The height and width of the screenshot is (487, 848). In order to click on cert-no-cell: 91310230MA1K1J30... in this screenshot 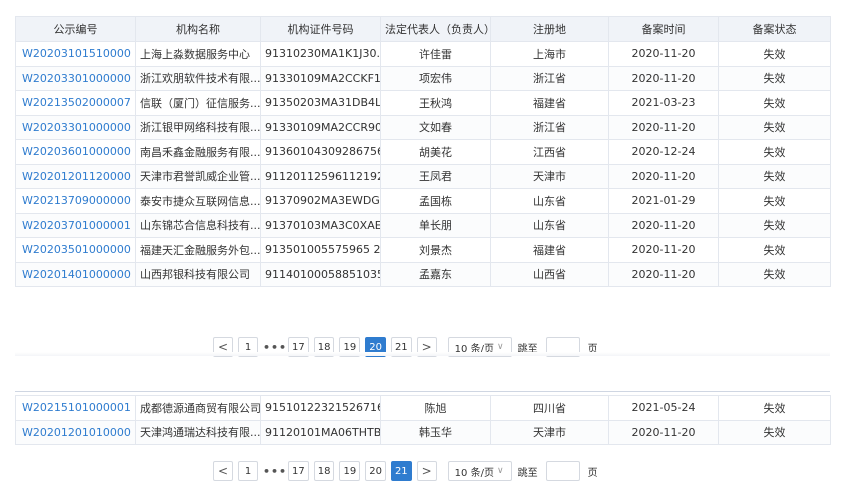, I will do `click(320, 54)`.